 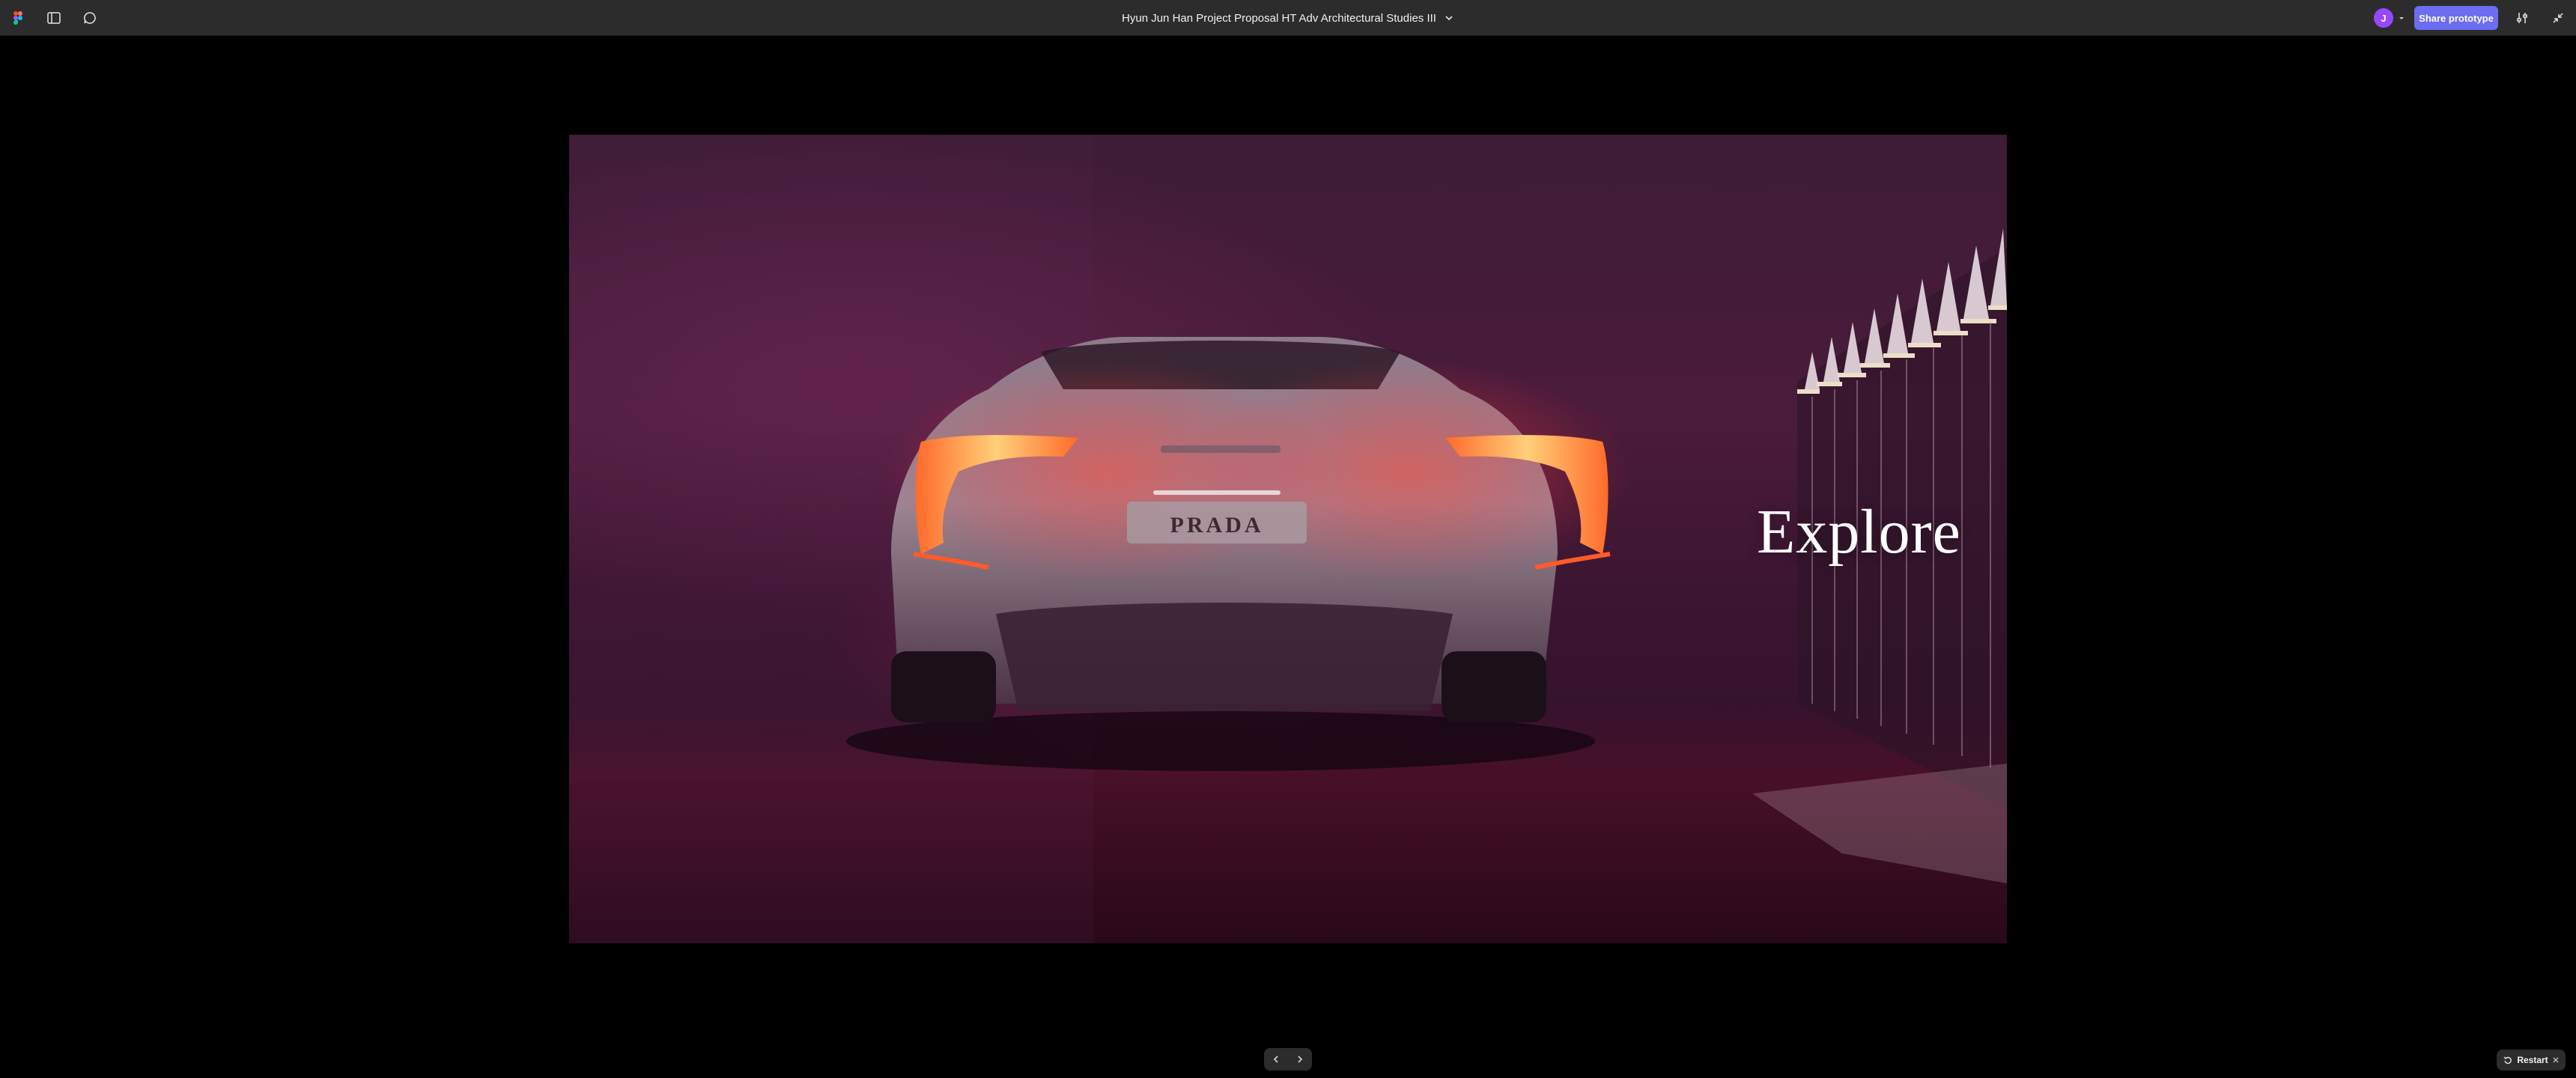 I want to click on close-icon, so click(x=2556, y=1060).